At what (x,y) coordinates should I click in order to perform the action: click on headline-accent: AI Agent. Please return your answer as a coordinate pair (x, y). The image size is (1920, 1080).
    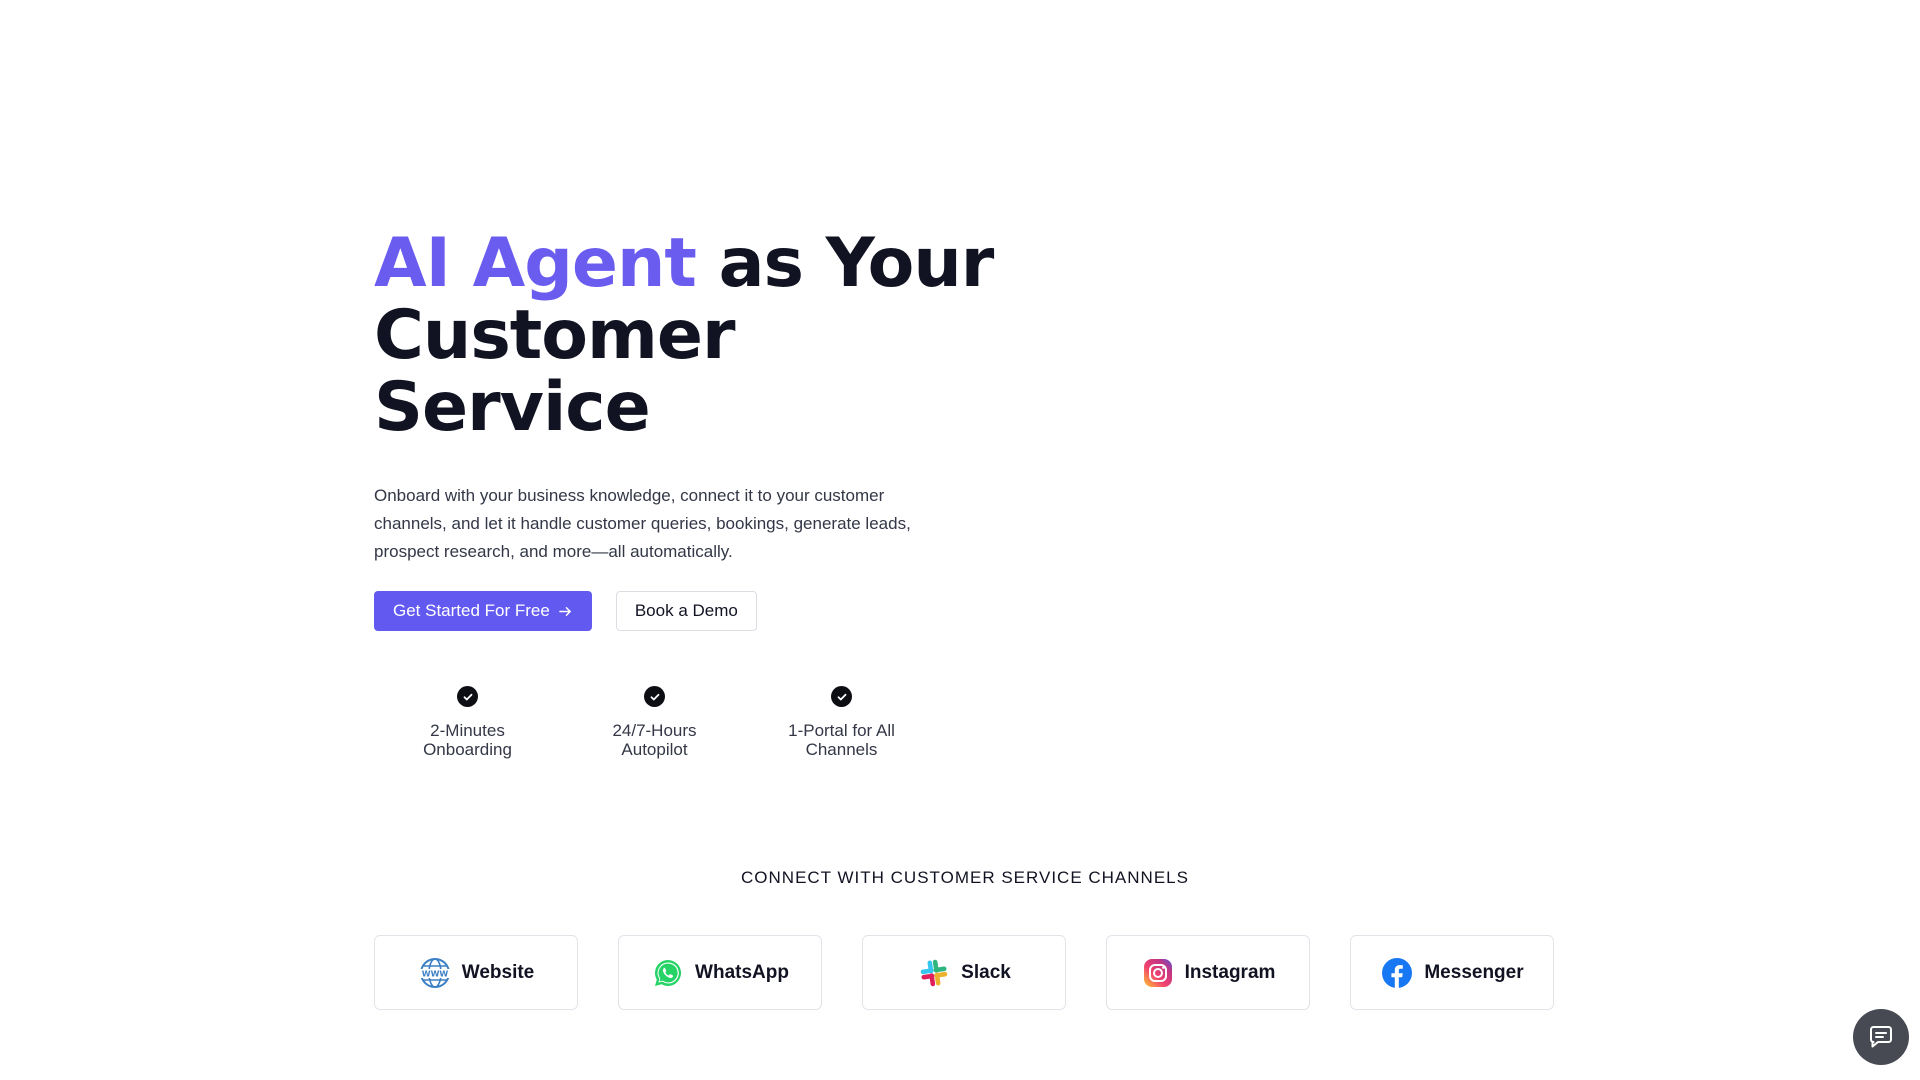
    Looking at the image, I should click on (535, 263).